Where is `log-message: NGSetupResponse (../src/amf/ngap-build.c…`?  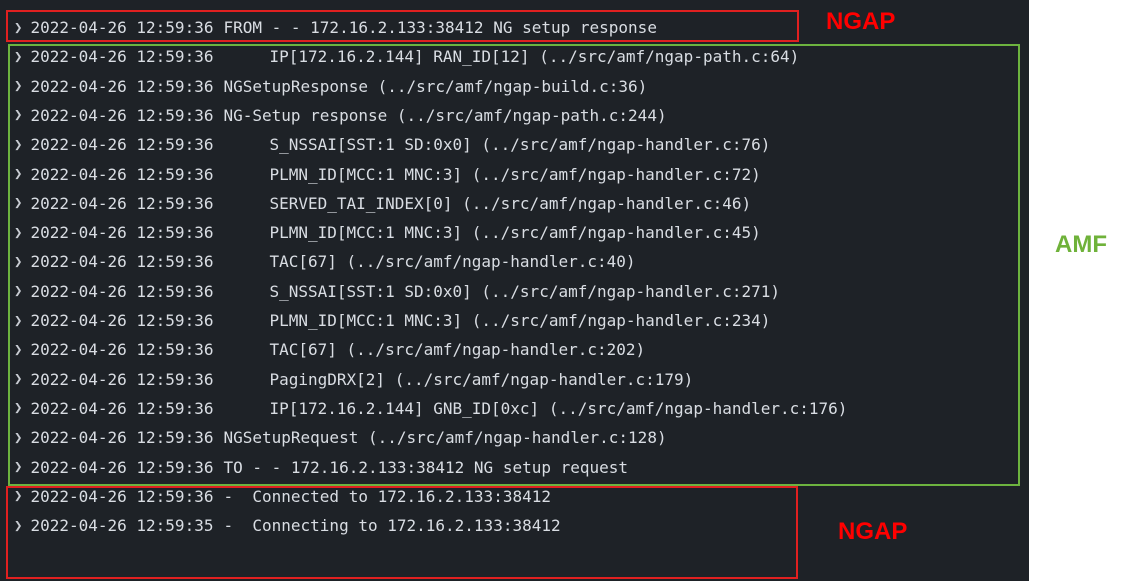
log-message: NGSetupResponse (../src/amf/ngap-build.c… is located at coordinates (435, 86).